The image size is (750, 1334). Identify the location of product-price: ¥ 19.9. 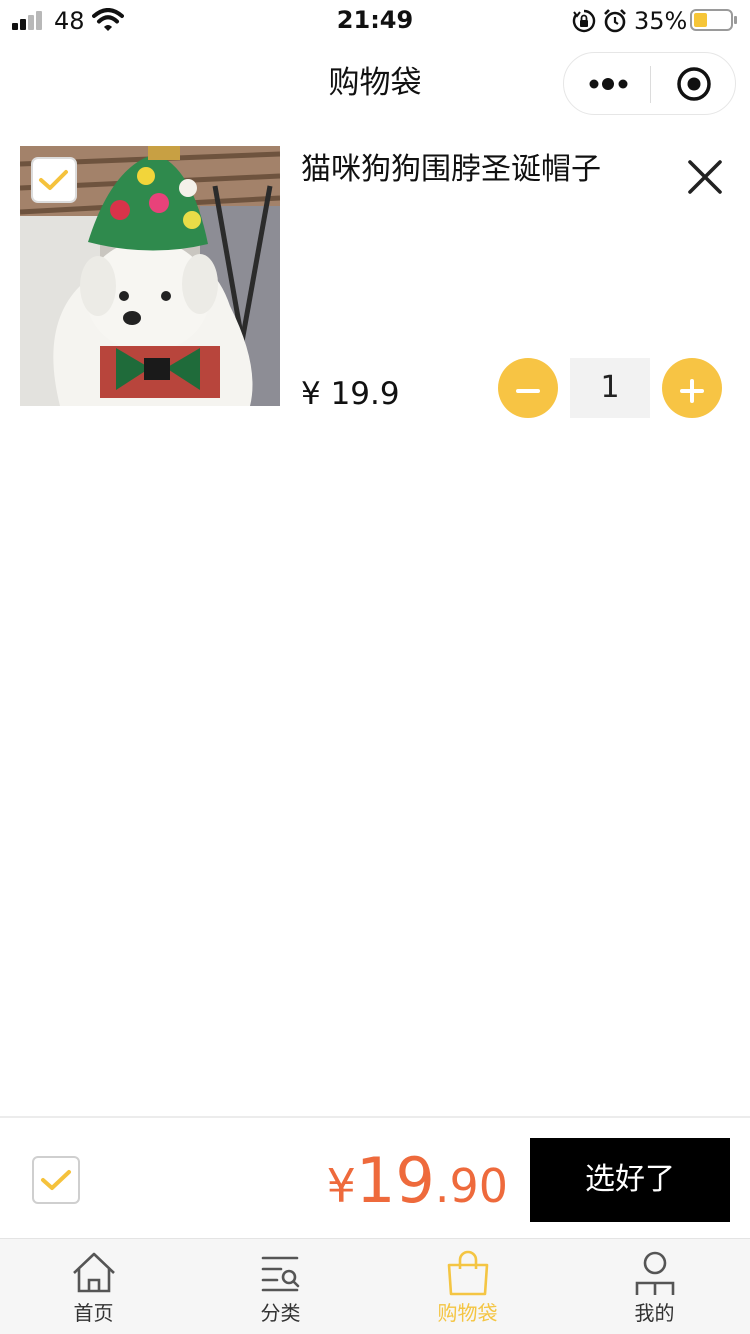
(350, 394).